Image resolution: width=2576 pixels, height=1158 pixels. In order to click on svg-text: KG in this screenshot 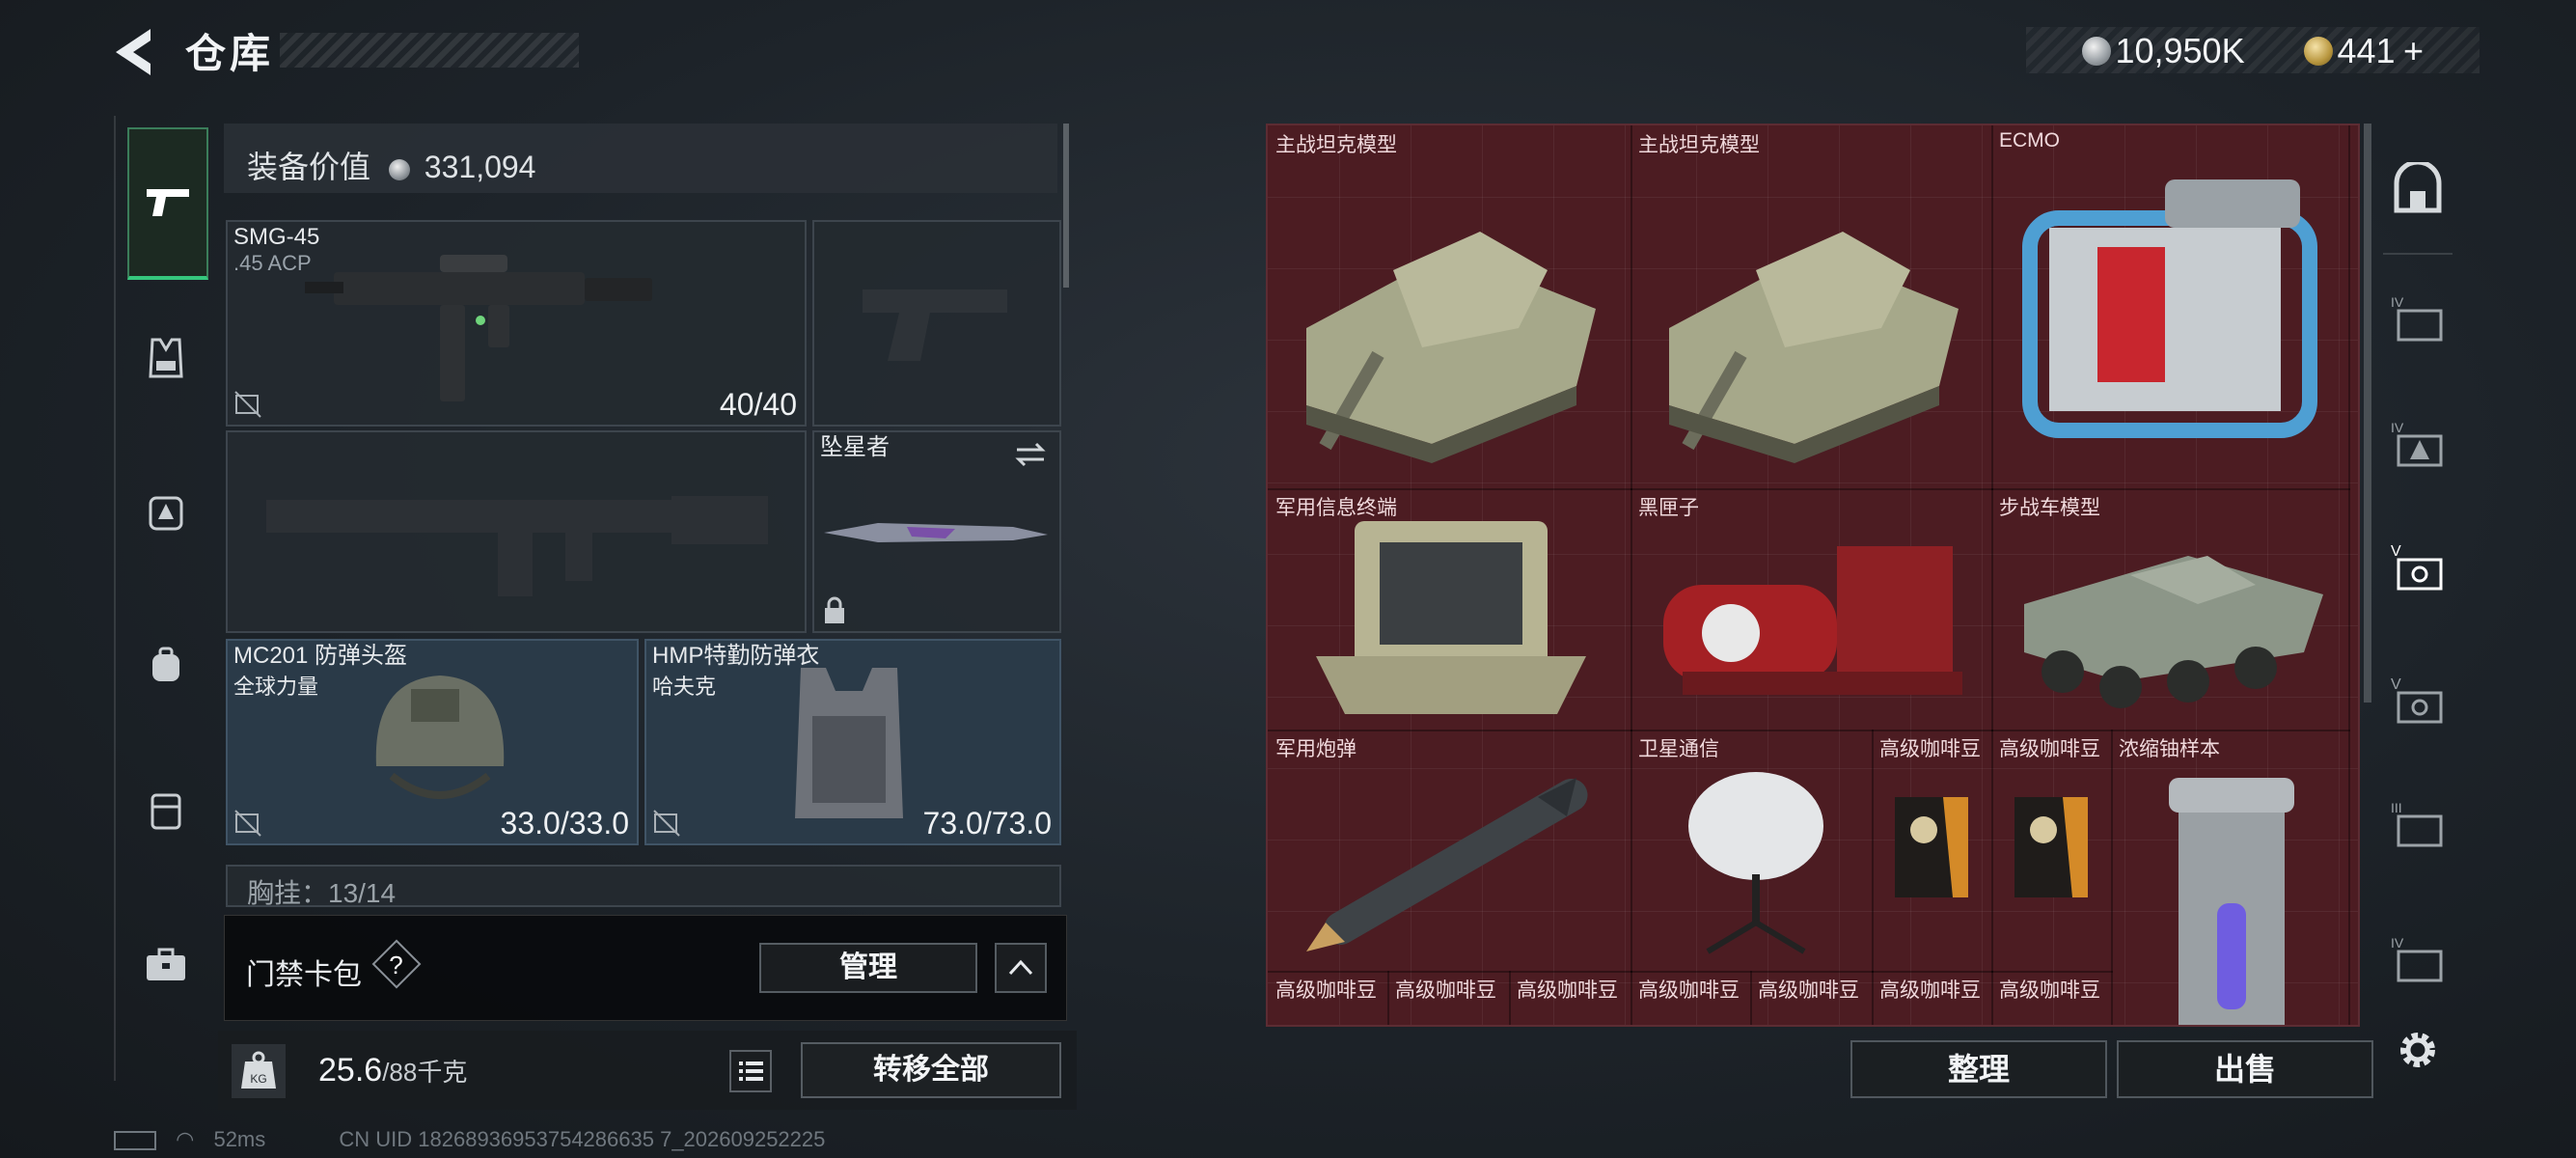, I will do `click(258, 1079)`.